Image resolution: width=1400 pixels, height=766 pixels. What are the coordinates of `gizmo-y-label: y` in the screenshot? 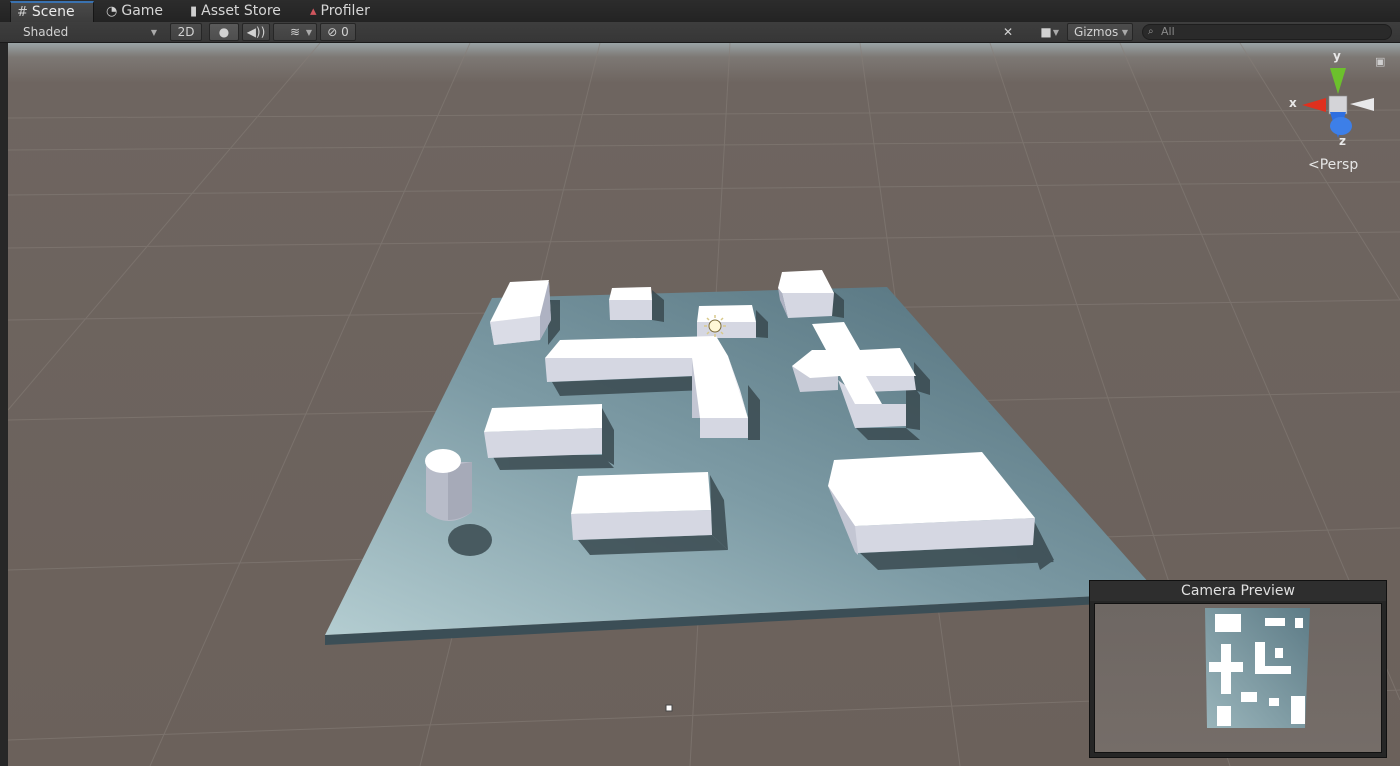 It's located at (1337, 56).